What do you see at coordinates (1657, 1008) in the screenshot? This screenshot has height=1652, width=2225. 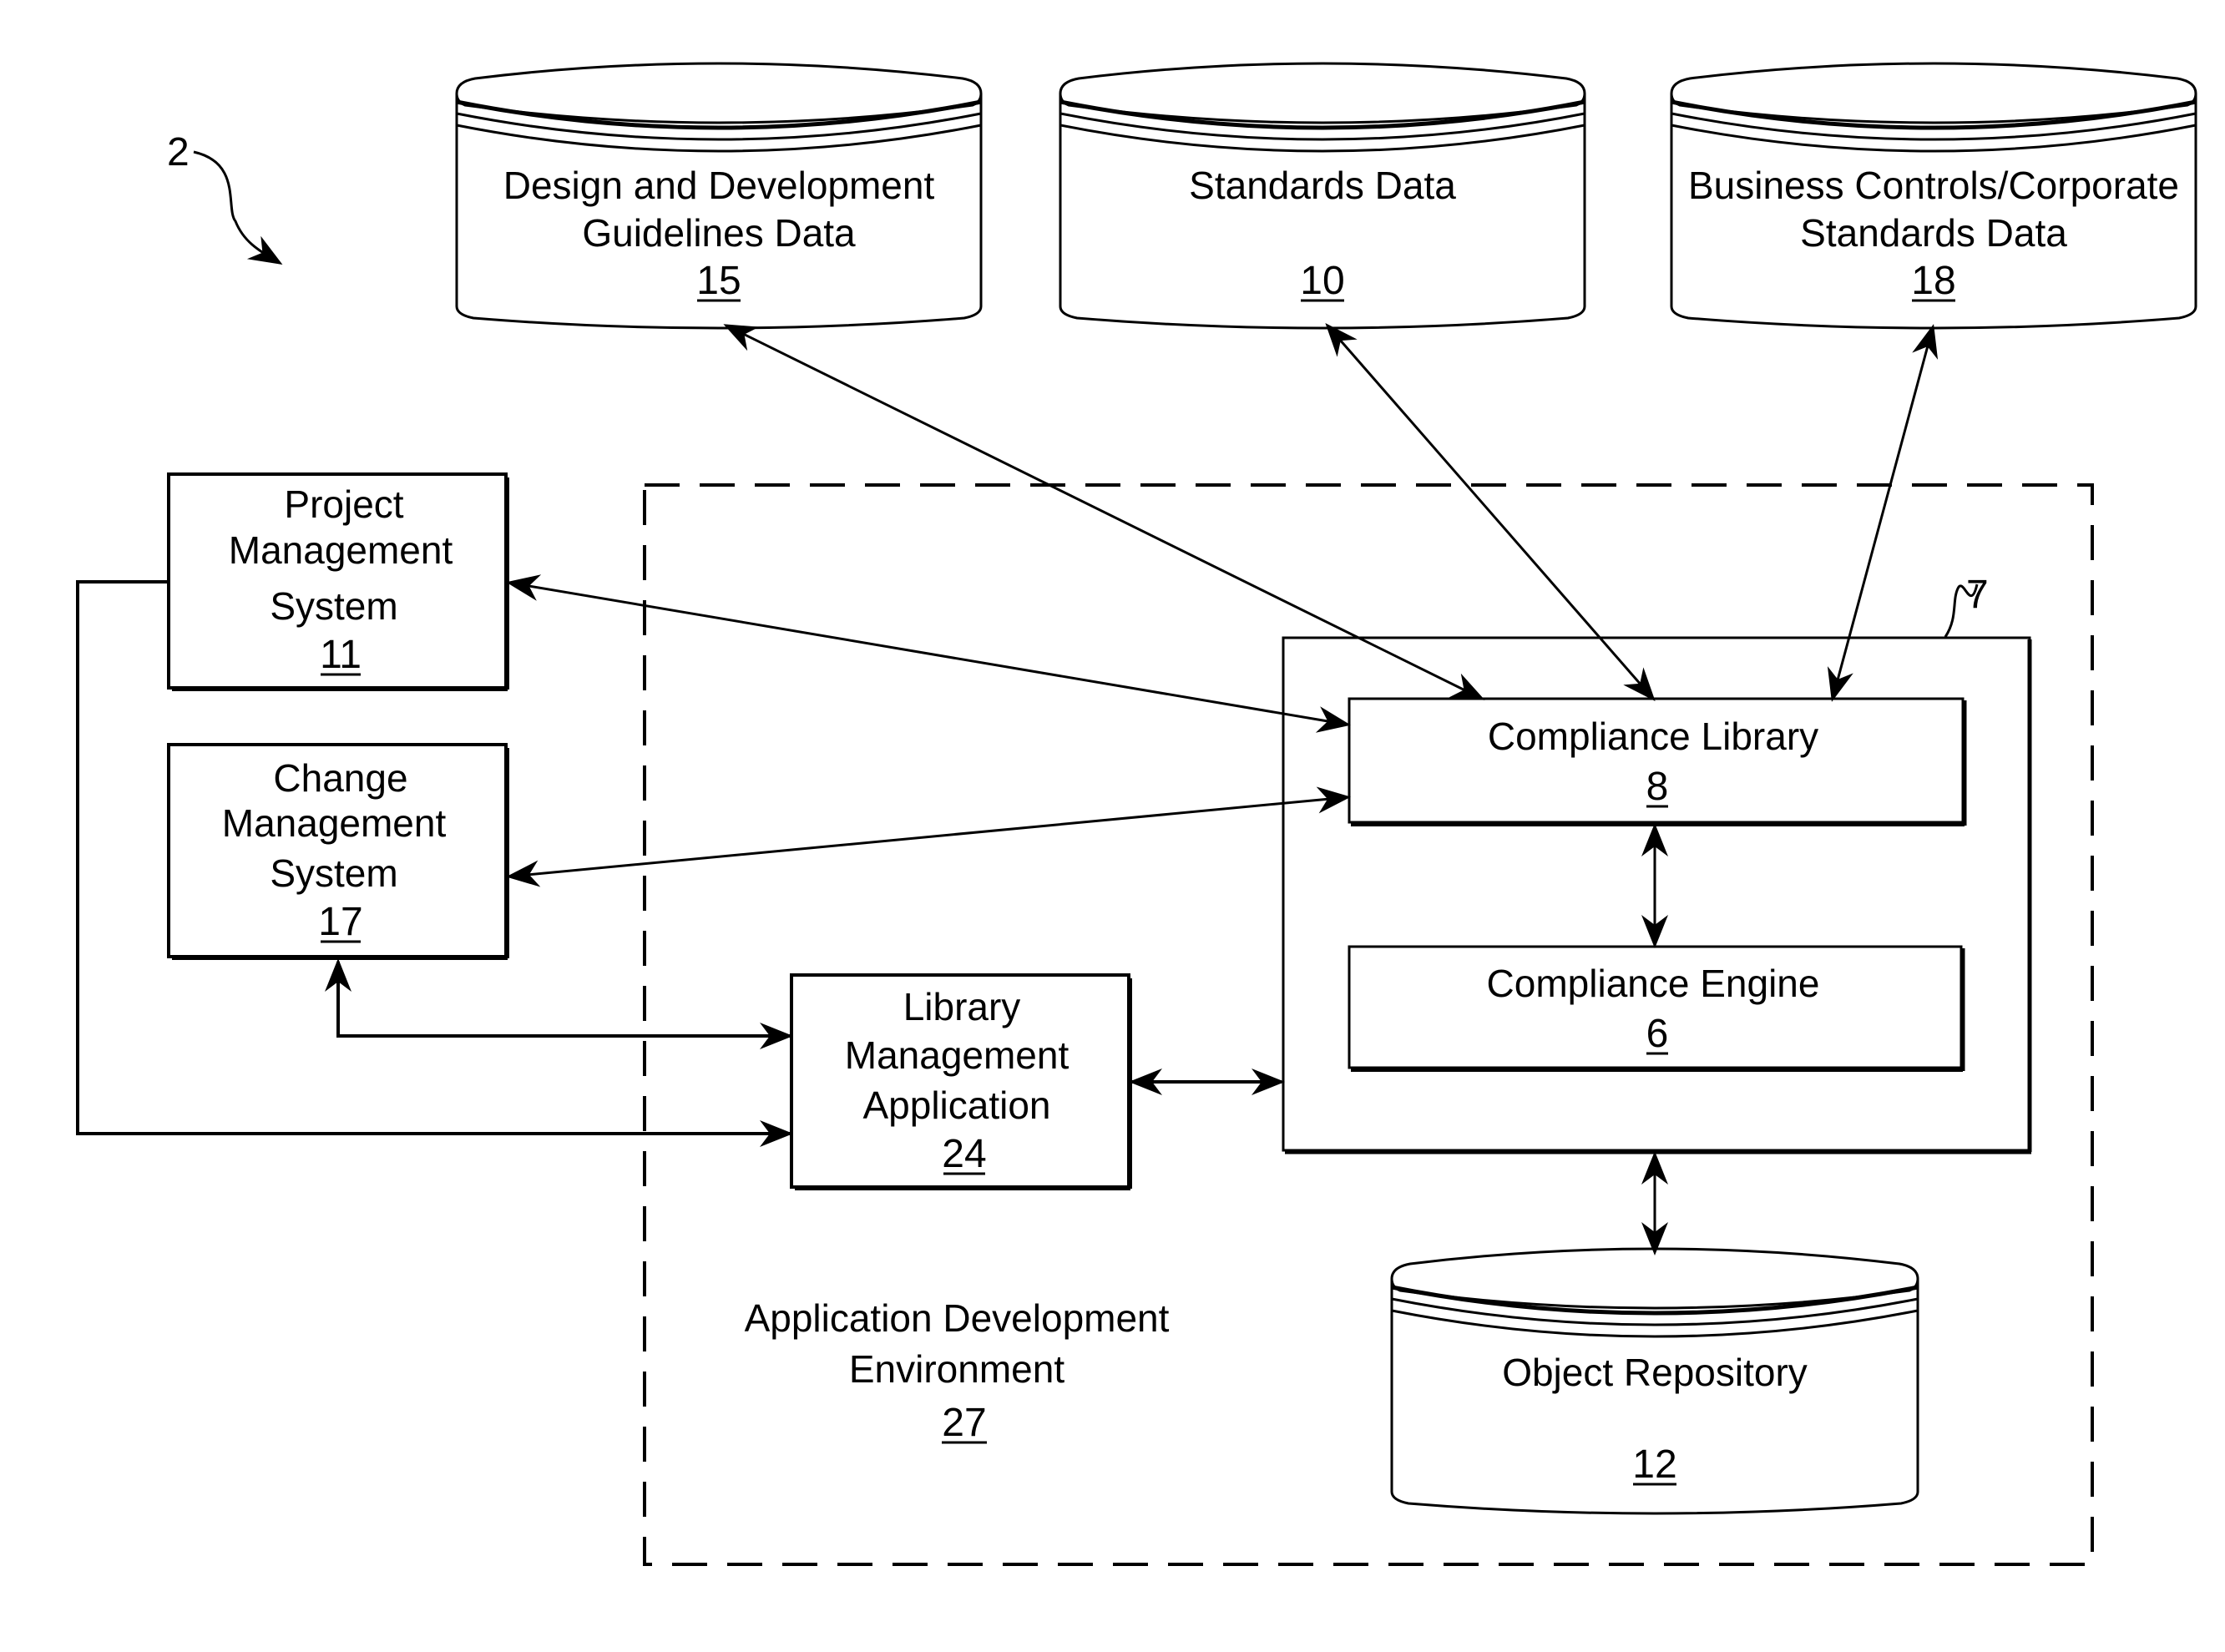 I see `compliance-engine: Compliance Engine 6` at bounding box center [1657, 1008].